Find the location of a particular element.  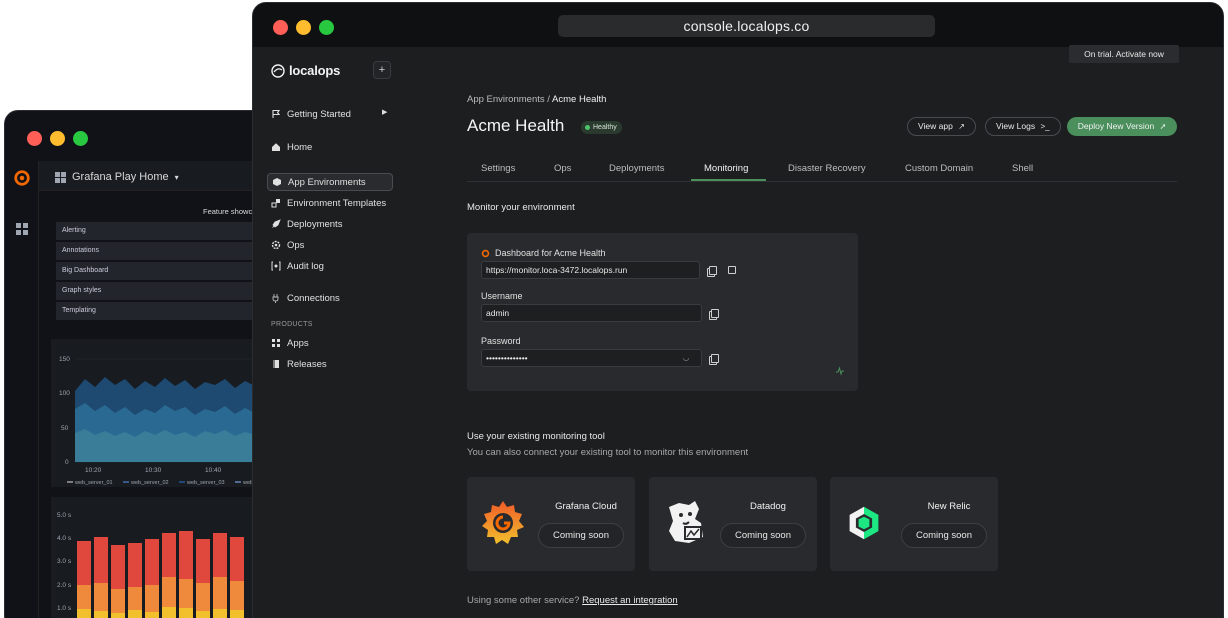

sidebar-item-deployments: Deployments is located at coordinates (304, 224).